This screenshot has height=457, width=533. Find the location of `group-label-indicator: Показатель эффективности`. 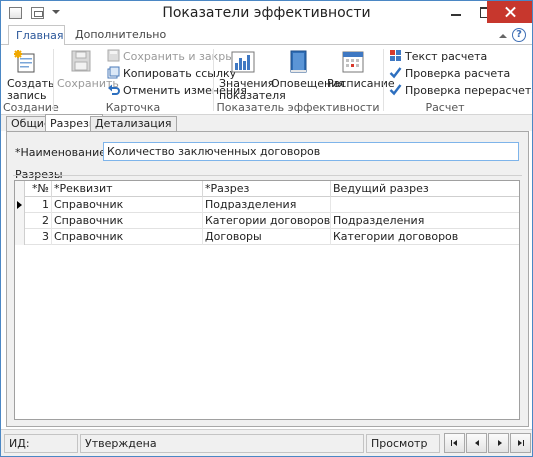

group-label-indicator: Показатель эффективности is located at coordinates (298, 107).